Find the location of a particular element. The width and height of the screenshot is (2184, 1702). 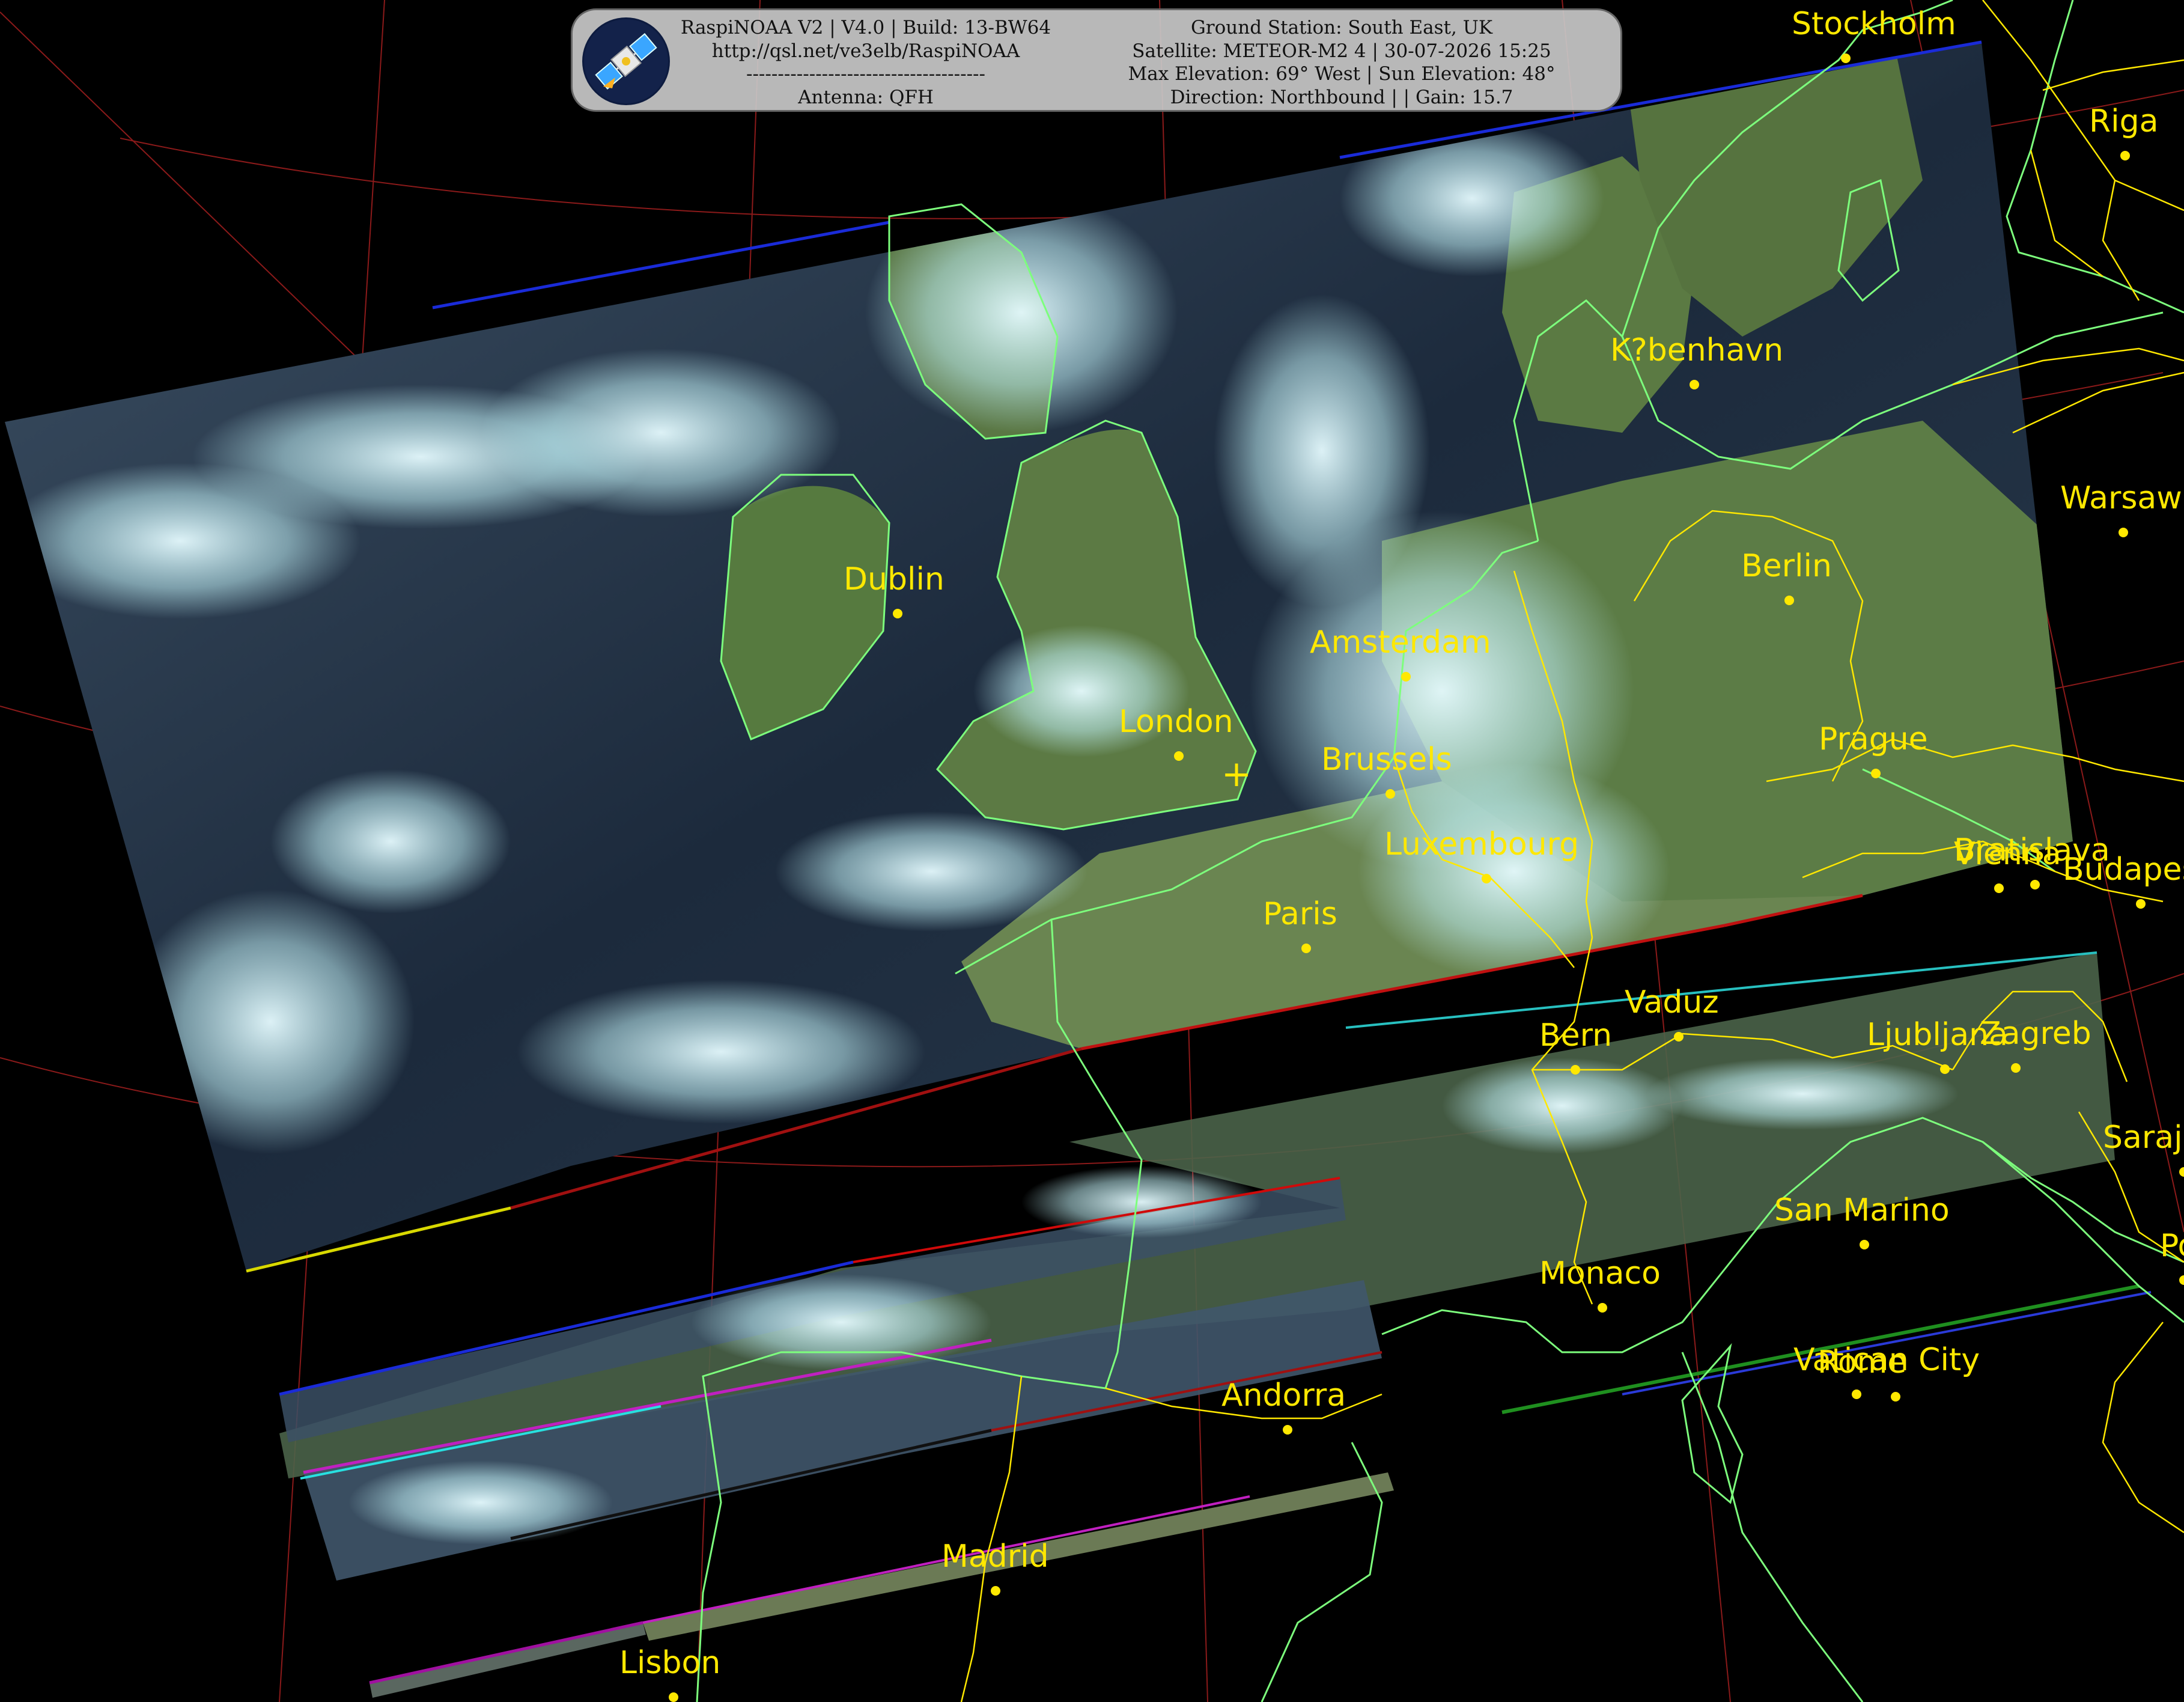

city-marker: Riga is located at coordinates (2123, 131).